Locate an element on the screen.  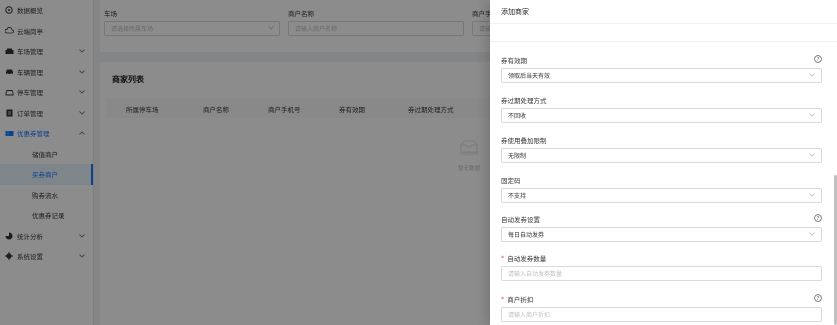
coupon-validity-field: 券有效期 ? 领取后当天有效 is located at coordinates (661, 69).